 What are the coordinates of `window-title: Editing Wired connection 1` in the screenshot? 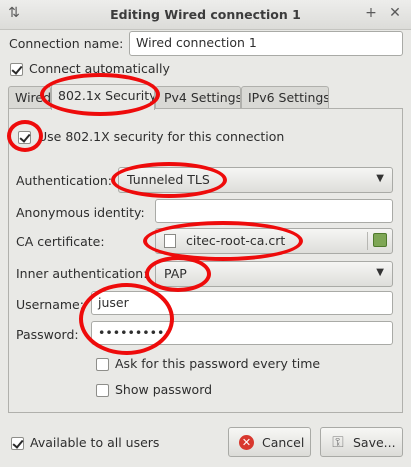 It's located at (205, 14).